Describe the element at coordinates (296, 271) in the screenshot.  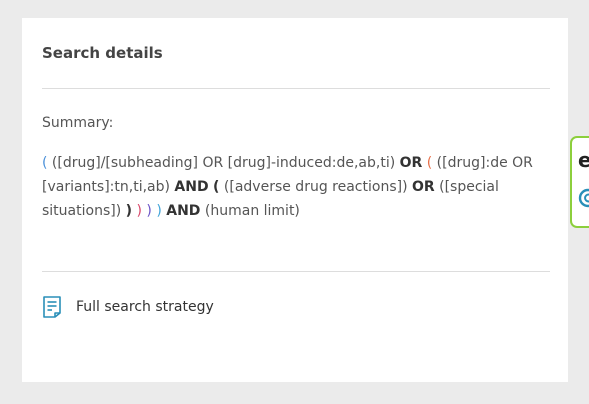
I see `summary-divider` at that location.